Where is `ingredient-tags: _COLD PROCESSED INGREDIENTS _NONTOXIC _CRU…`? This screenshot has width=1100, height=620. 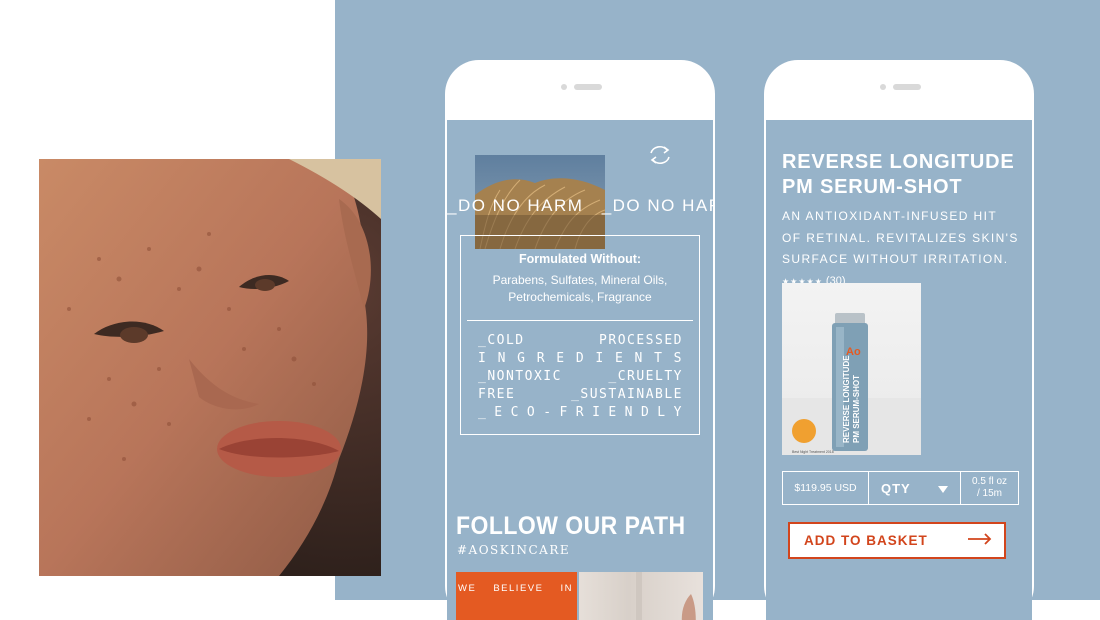
ingredient-tags: _COLD PROCESSED INGREDIENTS _NONTOXIC _CRU… is located at coordinates (580, 377).